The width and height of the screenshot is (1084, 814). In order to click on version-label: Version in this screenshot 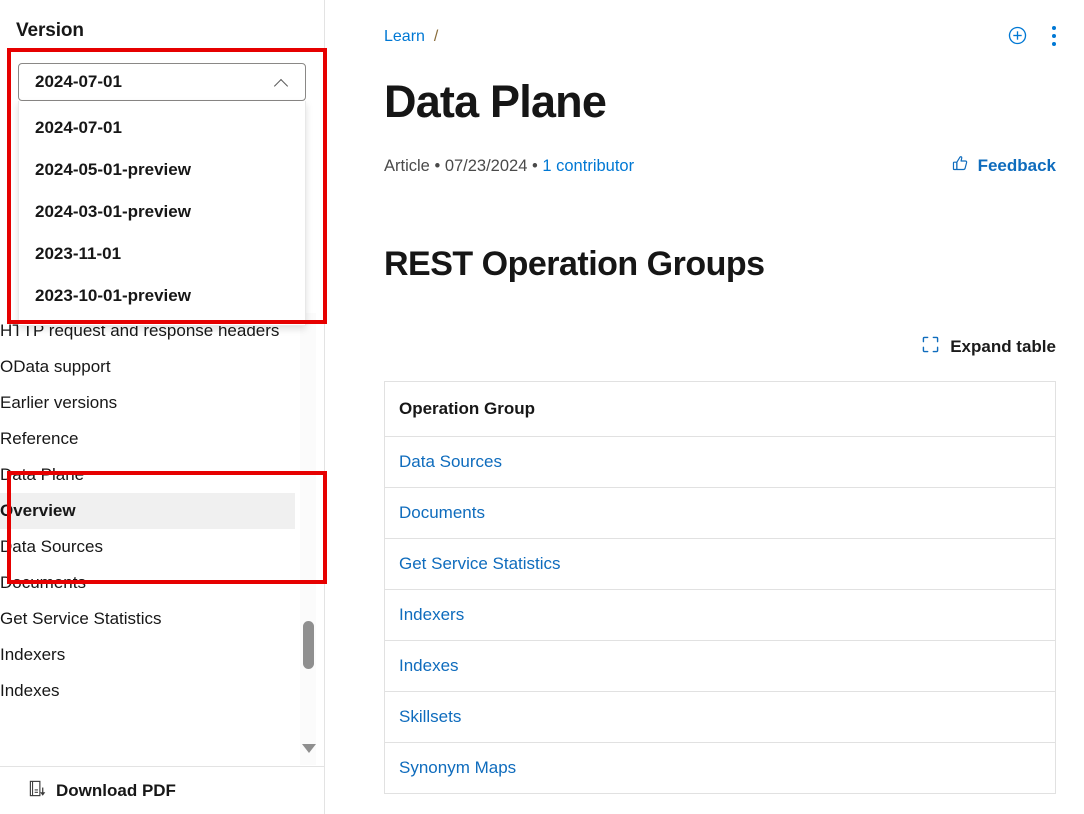, I will do `click(50, 30)`.